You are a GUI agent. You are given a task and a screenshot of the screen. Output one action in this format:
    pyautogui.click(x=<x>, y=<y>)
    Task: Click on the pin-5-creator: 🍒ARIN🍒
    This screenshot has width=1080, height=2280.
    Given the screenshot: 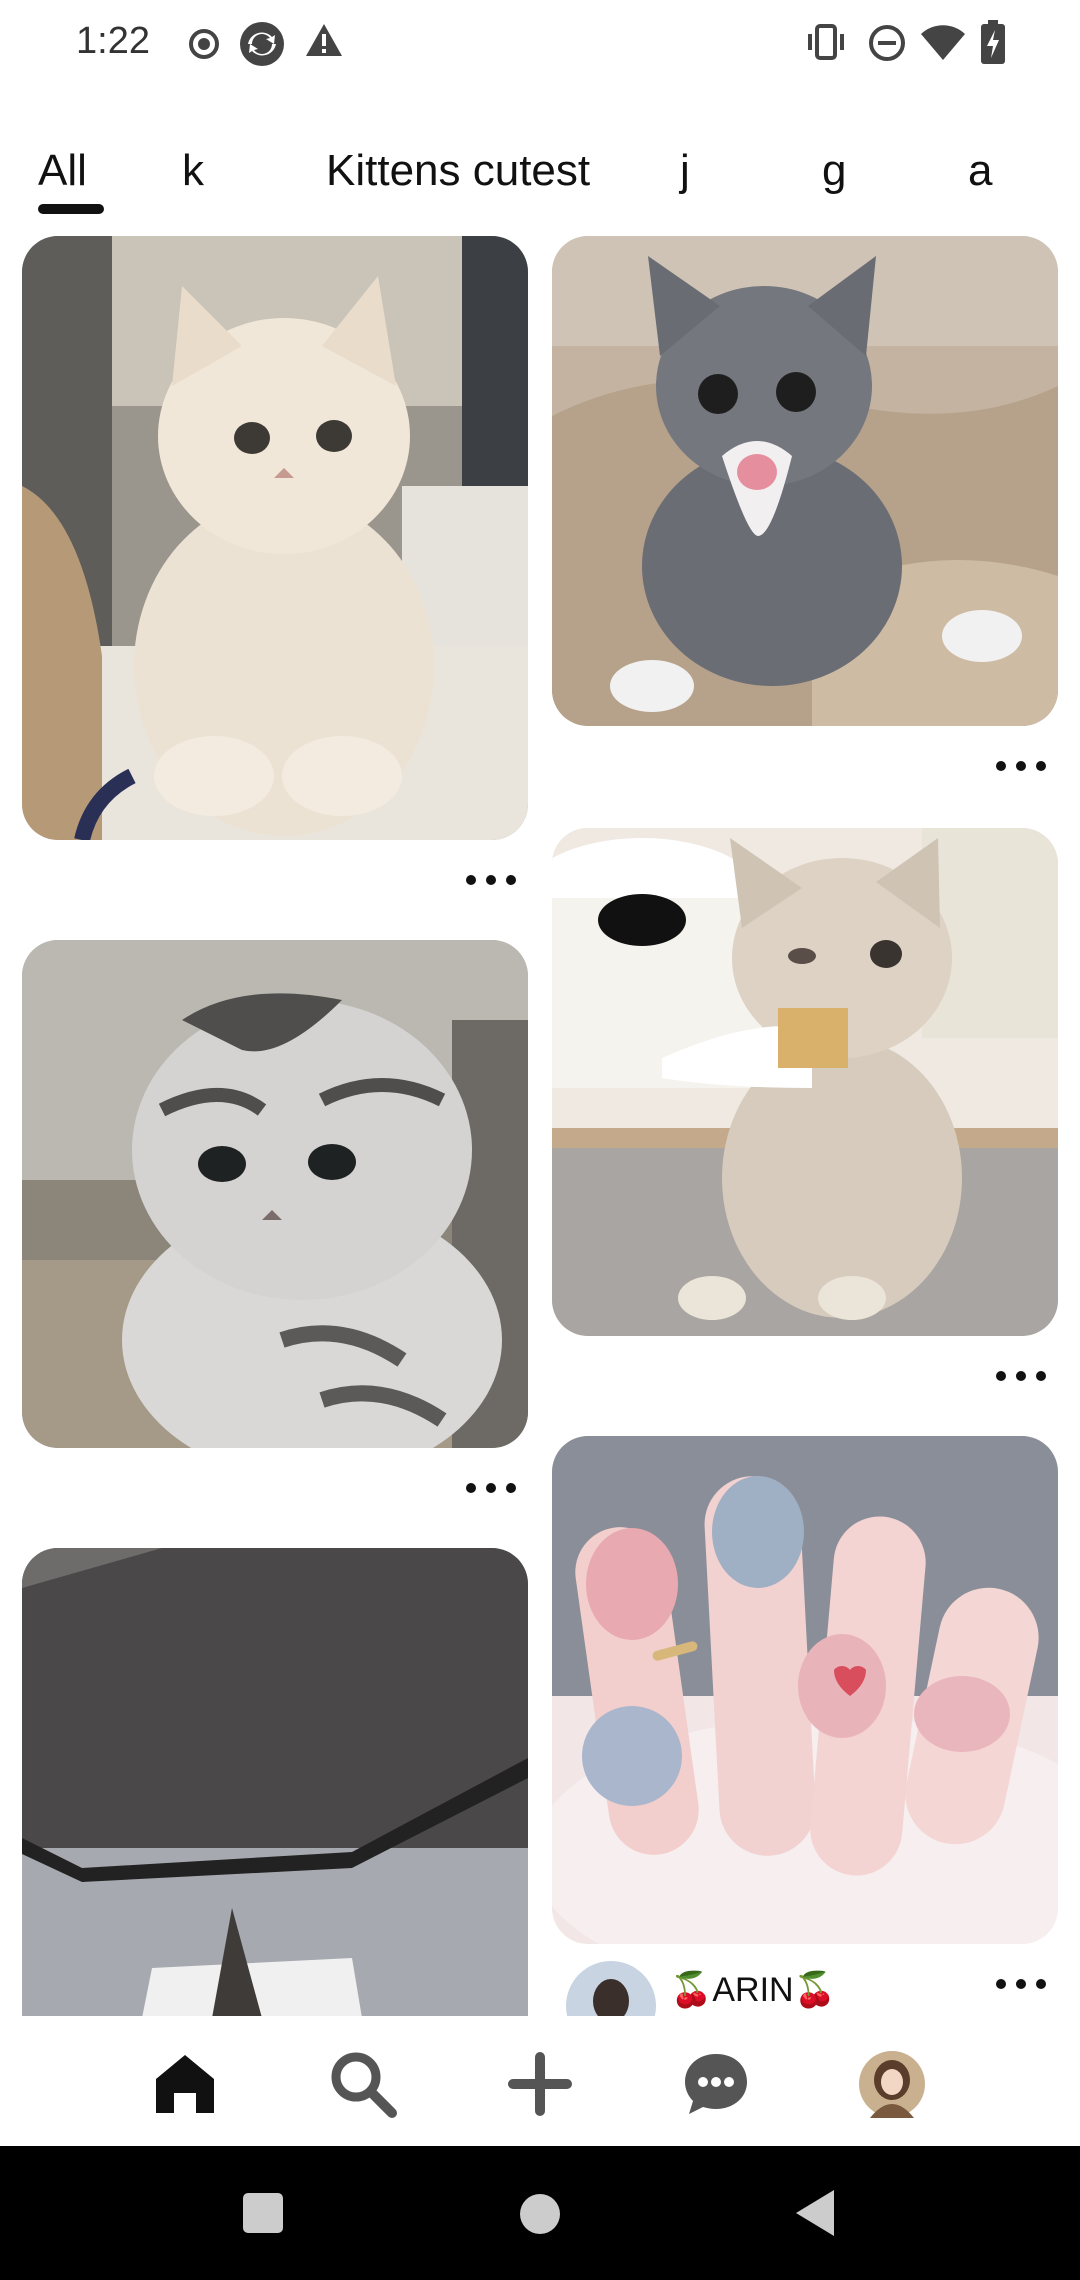 What is the action you would take?
    pyautogui.click(x=701, y=2005)
    